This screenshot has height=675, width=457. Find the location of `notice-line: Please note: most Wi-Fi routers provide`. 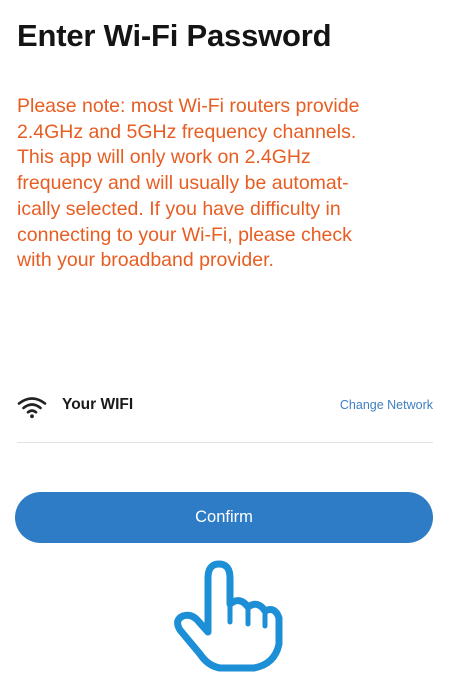

notice-line: Please note: most Wi-Fi routers provide is located at coordinates (188, 106).